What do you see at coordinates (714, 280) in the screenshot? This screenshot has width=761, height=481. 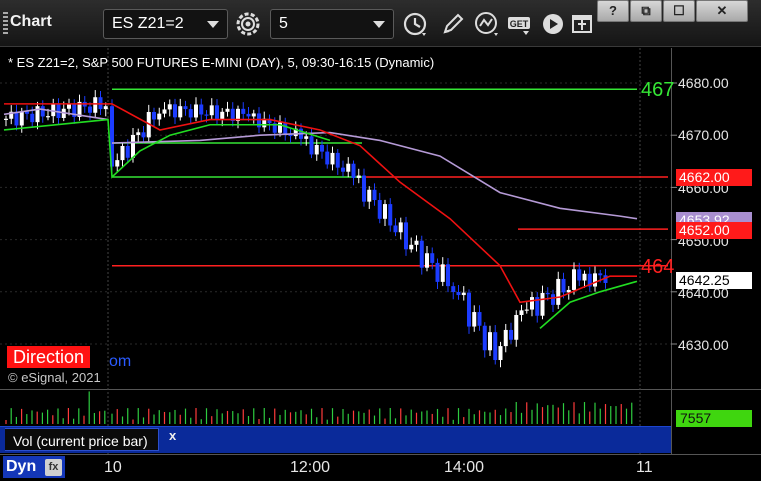 I see `price-tag-current: 4642.25` at bounding box center [714, 280].